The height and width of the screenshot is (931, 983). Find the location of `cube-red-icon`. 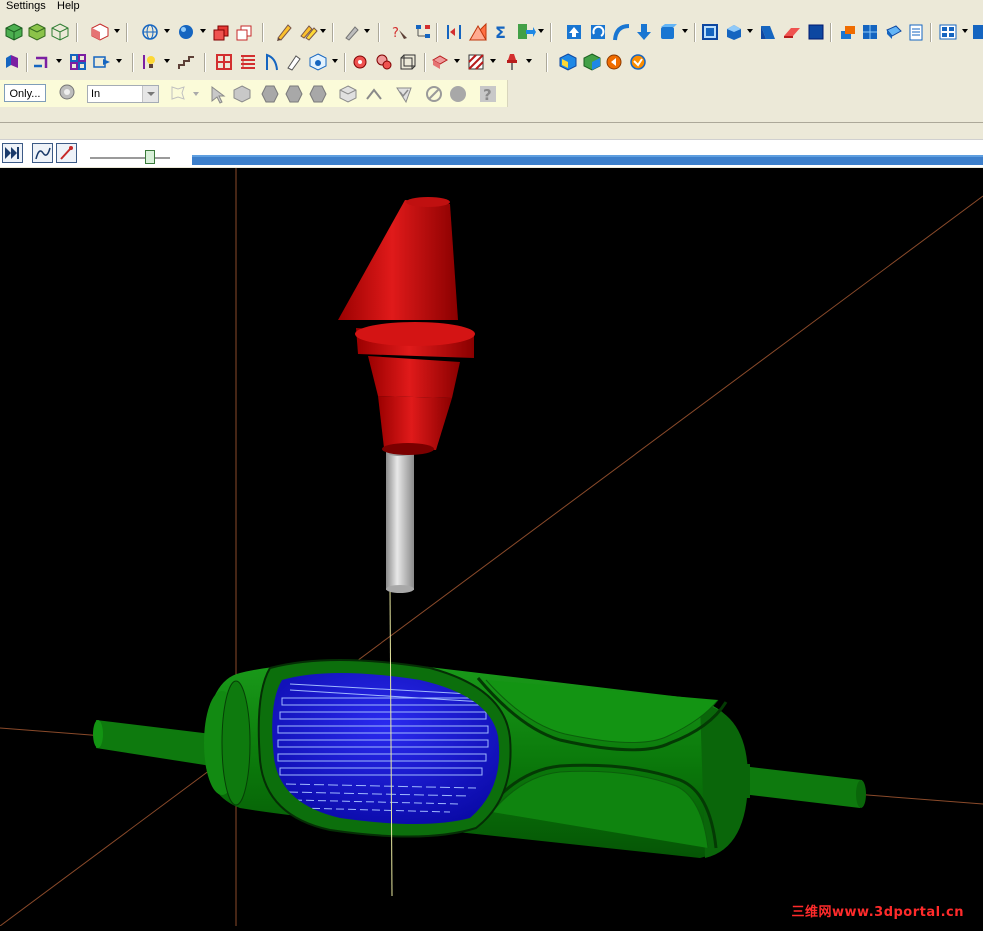

cube-red-icon is located at coordinates (222, 32).